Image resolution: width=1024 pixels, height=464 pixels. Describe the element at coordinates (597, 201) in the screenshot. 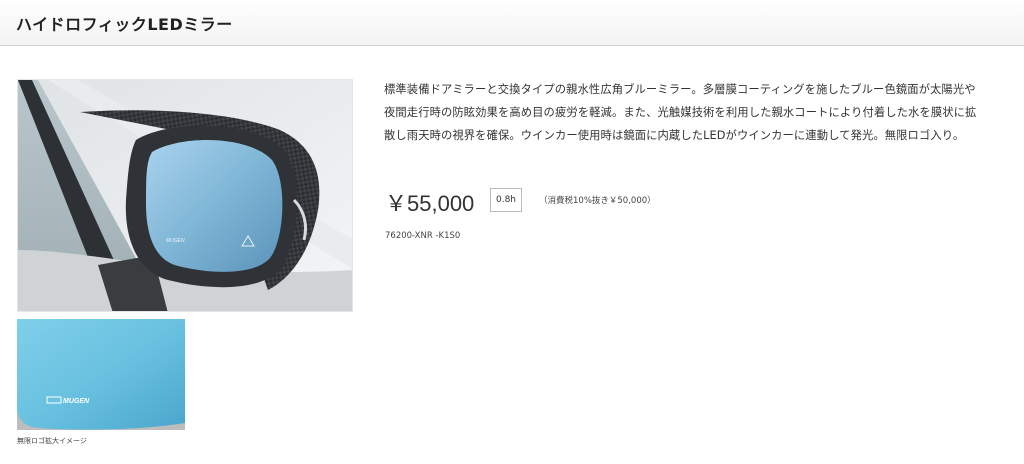

I see `tax-excluded-price: （消費税10%抜き￥50,000）` at that location.